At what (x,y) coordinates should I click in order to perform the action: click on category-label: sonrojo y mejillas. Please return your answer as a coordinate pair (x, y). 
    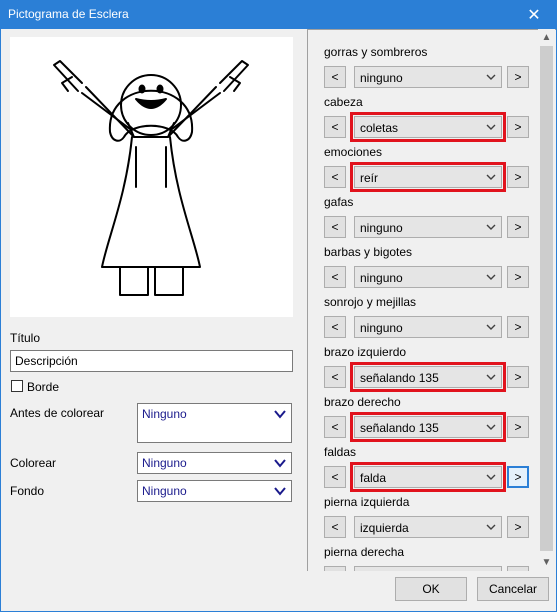
    Looking at the image, I should click on (370, 302).